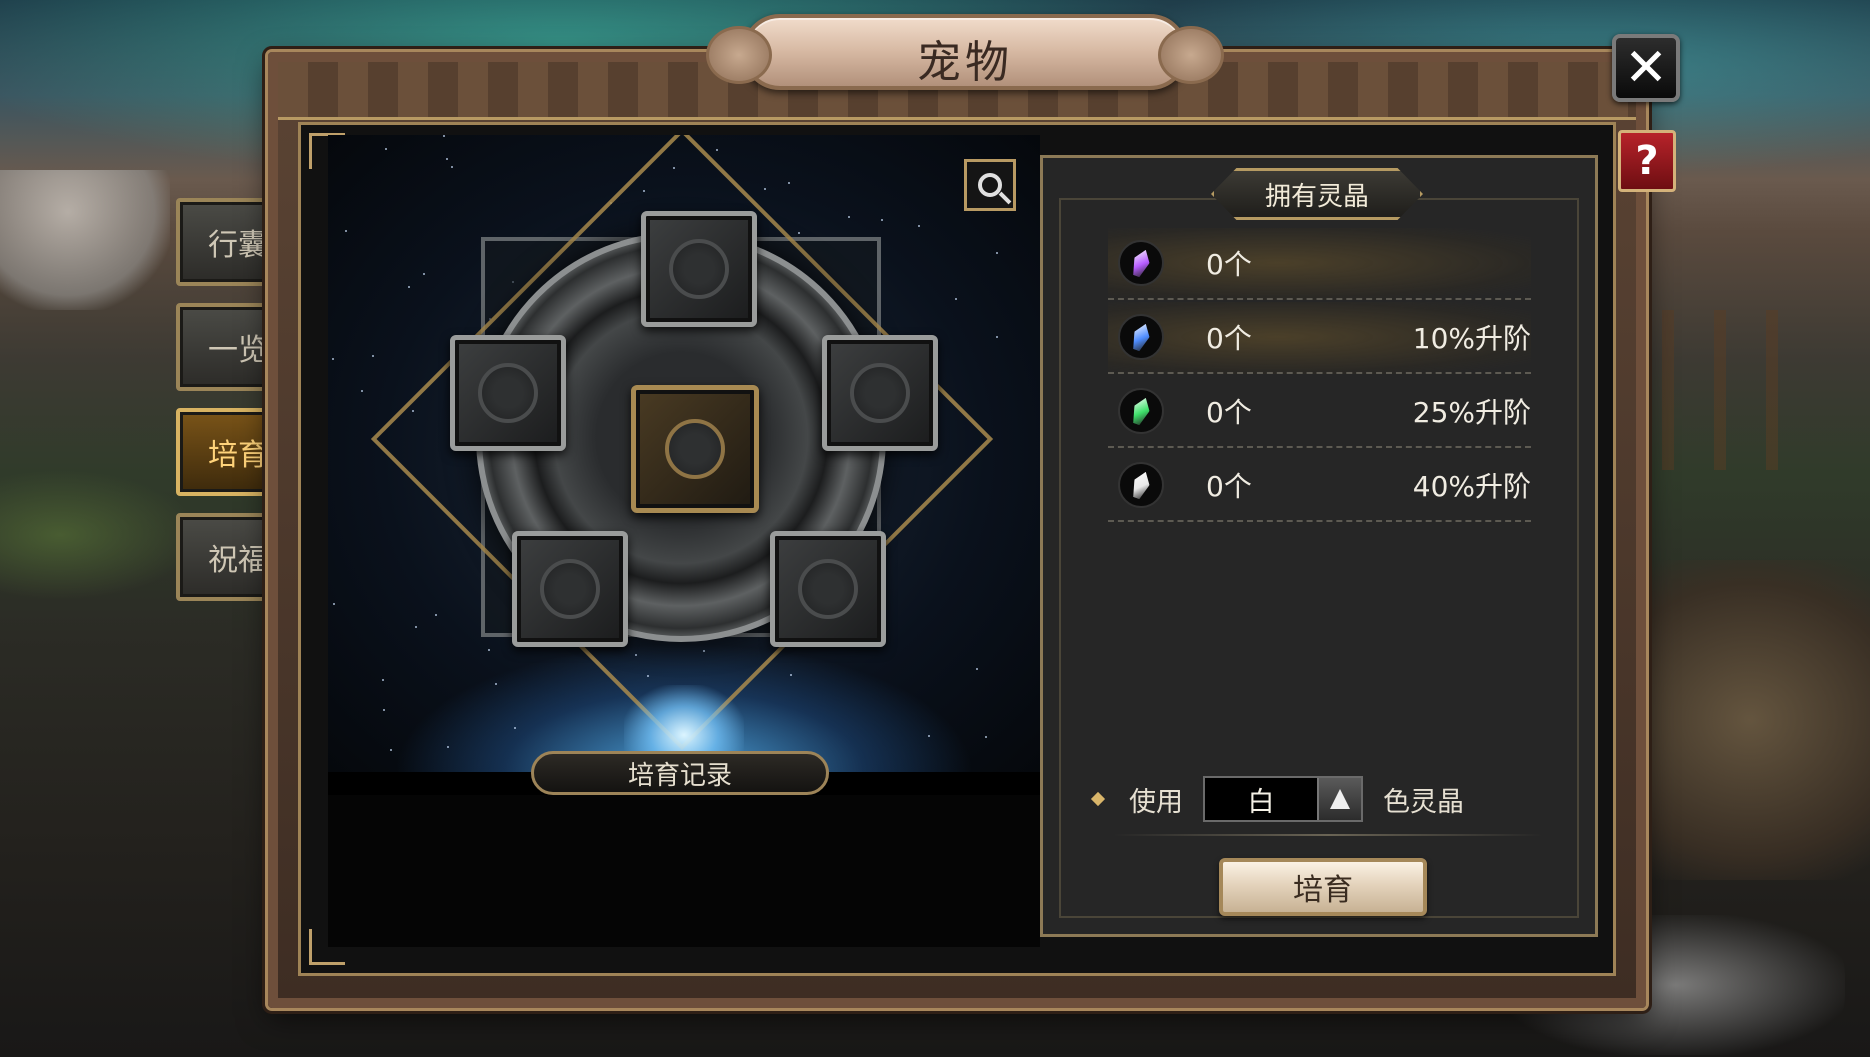 This screenshot has width=1870, height=1057. I want to click on nurture-button-label: 培育, so click(1323, 890).